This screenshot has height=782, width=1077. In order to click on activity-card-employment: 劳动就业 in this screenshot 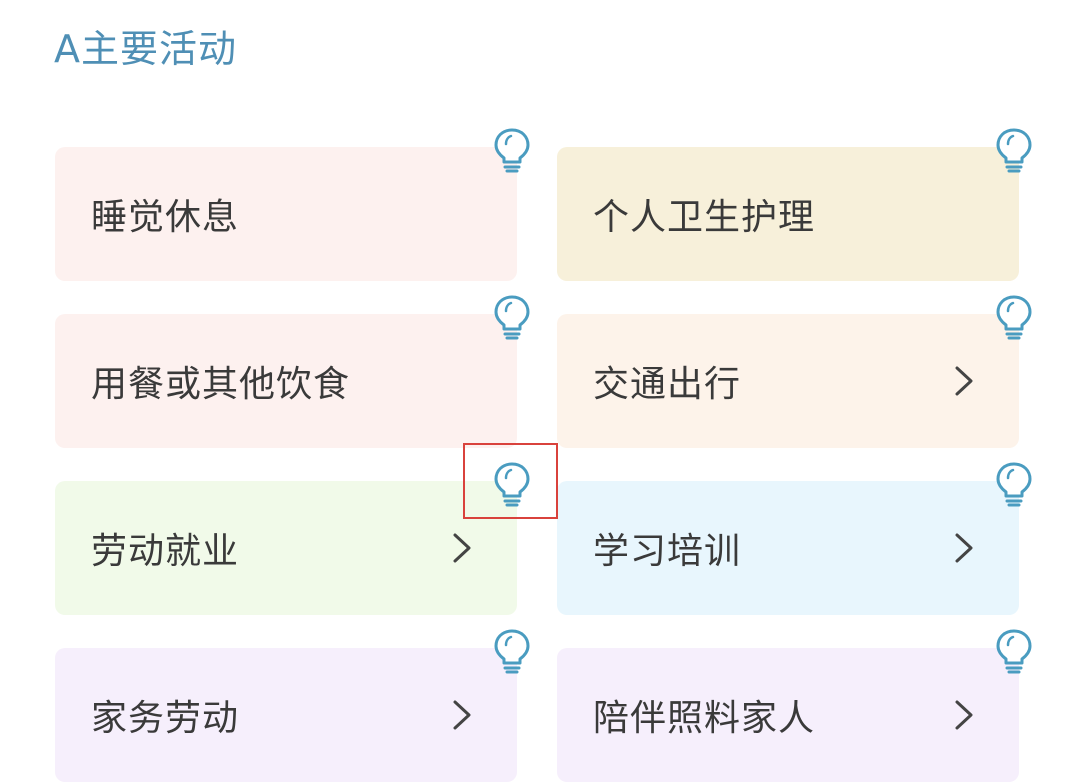, I will do `click(286, 548)`.